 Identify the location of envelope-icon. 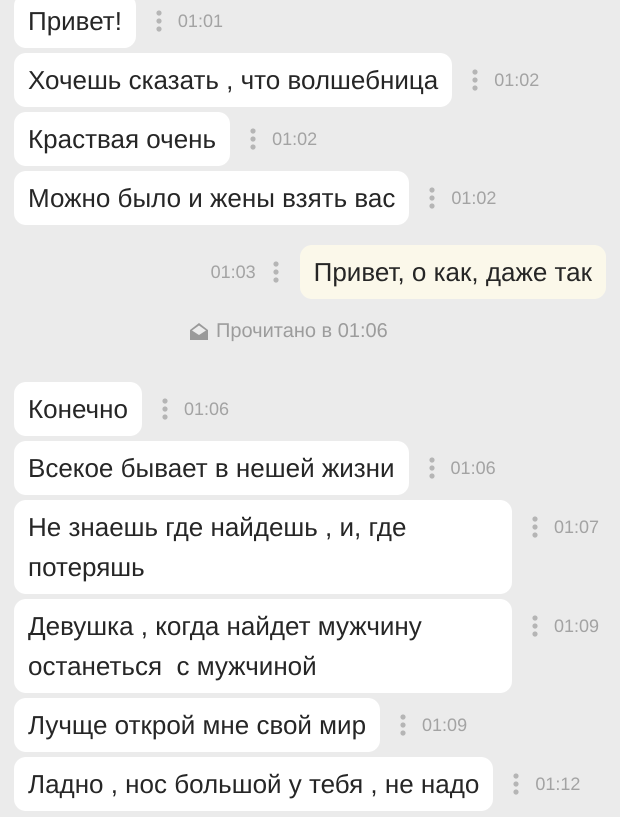
(199, 331).